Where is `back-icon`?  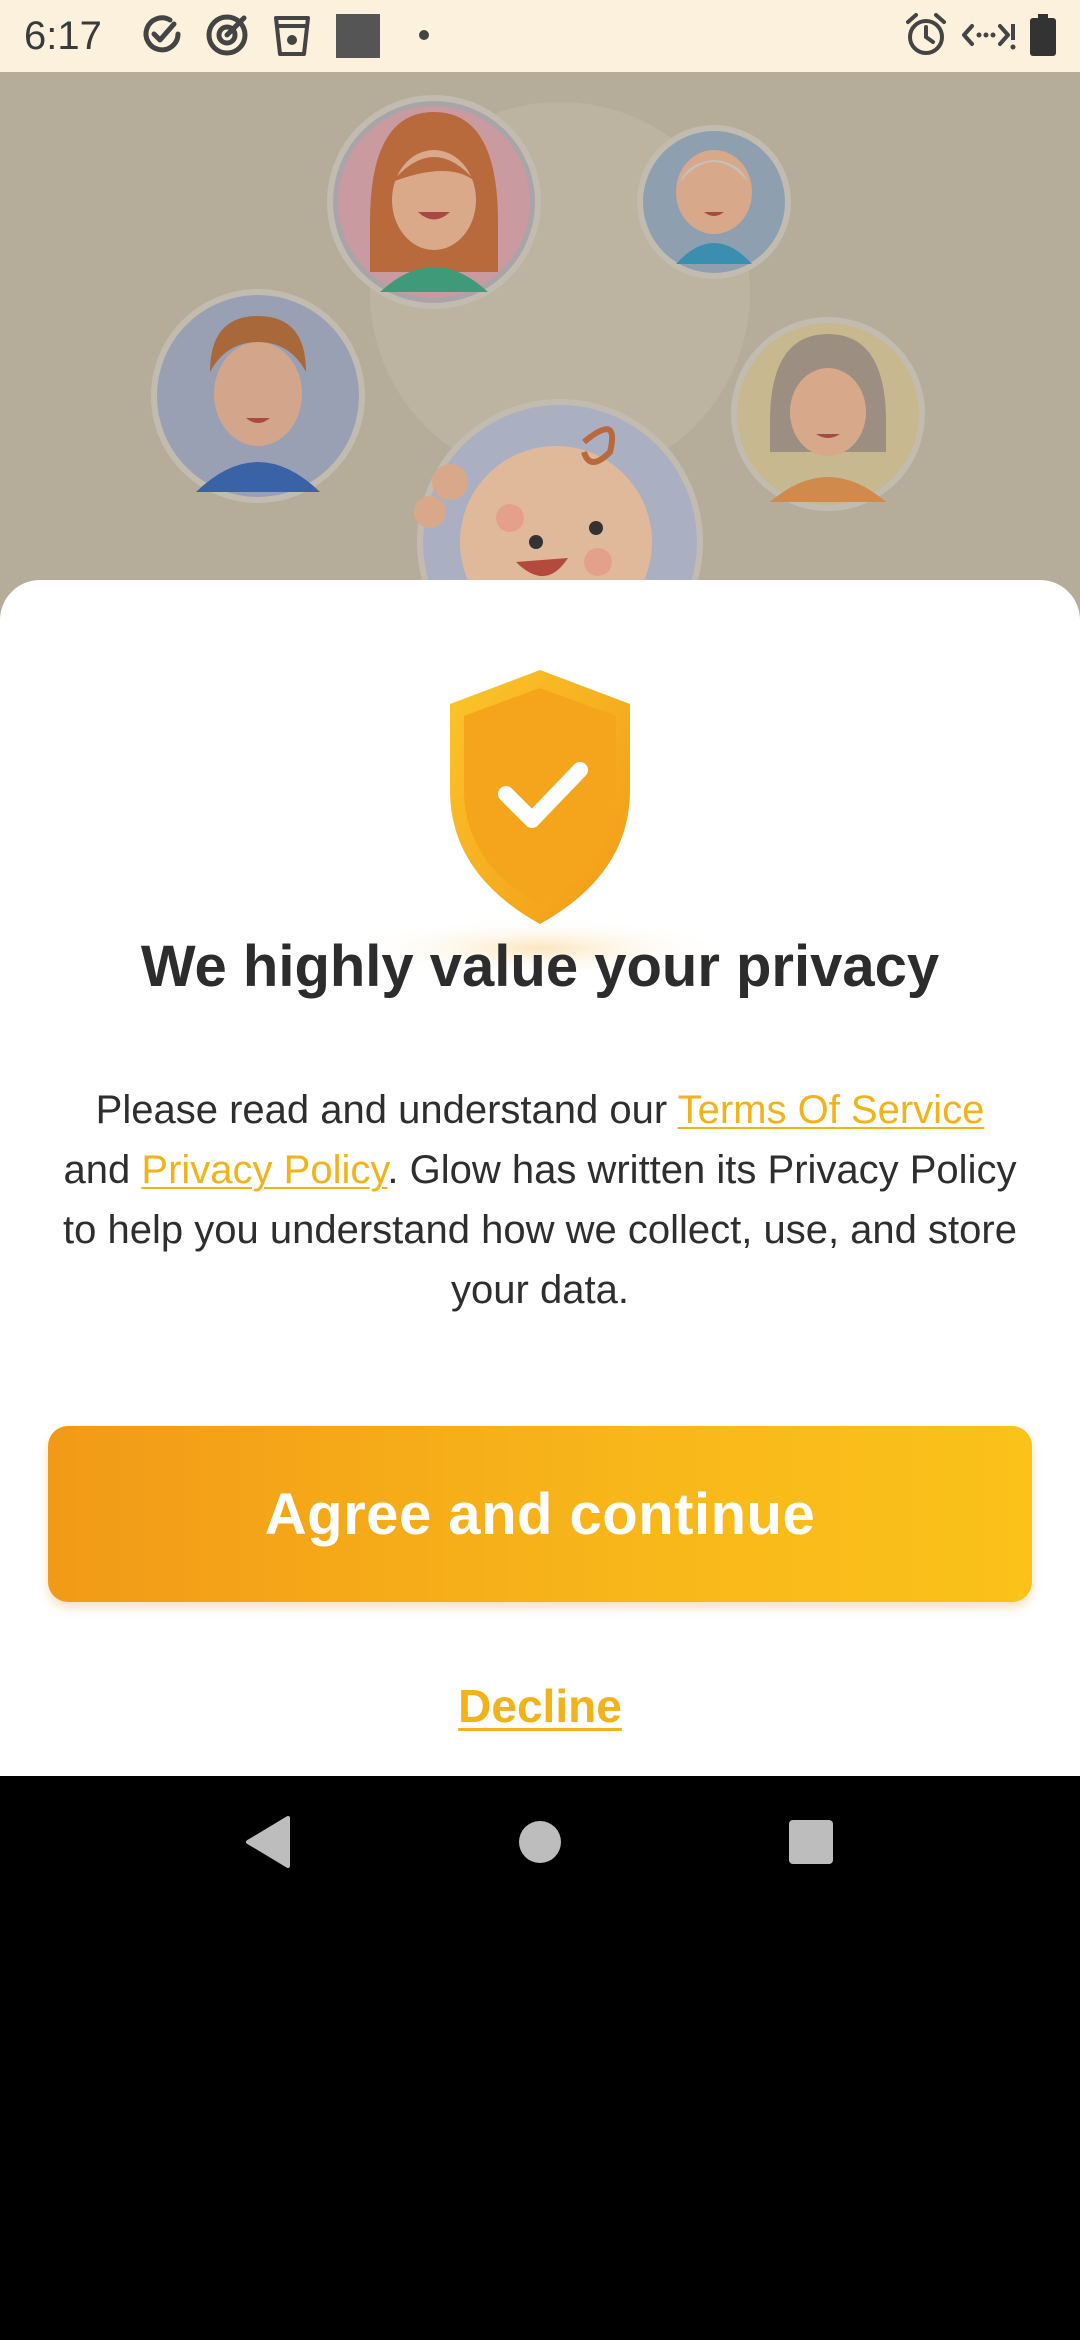 back-icon is located at coordinates (268, 1844).